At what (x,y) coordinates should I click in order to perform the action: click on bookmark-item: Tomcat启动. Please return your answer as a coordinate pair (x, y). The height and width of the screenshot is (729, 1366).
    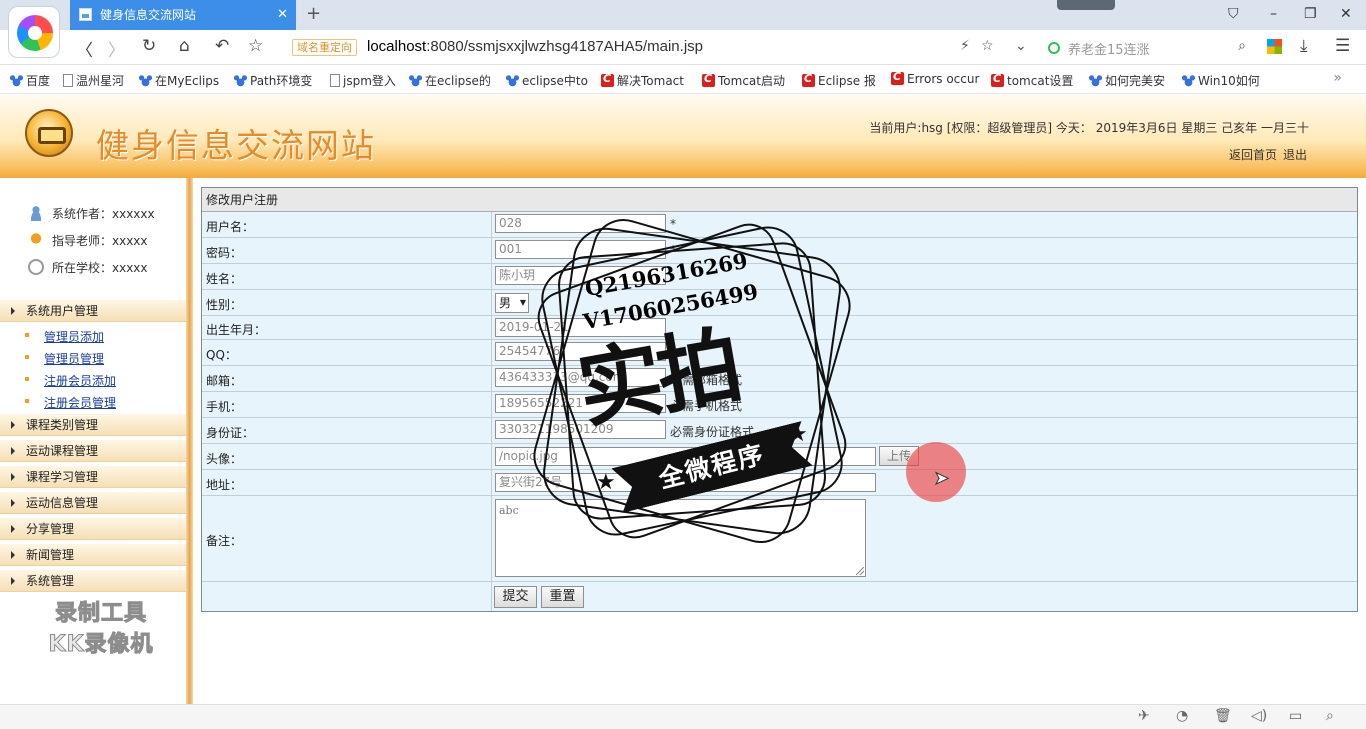
    Looking at the image, I should click on (743, 80).